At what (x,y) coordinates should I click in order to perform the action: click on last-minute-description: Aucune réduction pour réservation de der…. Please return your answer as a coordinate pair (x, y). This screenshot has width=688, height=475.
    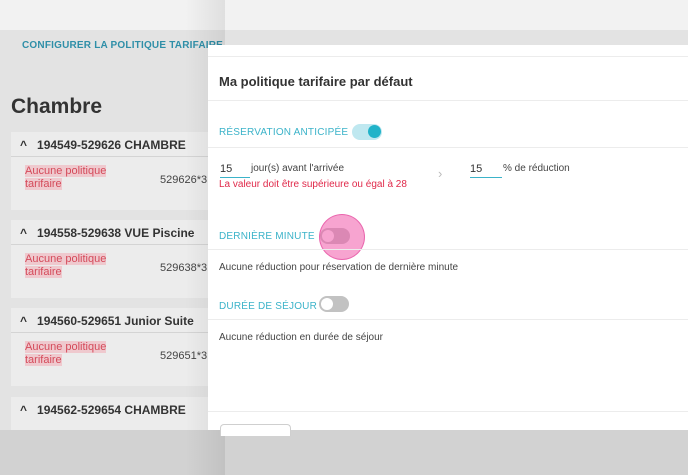
    Looking at the image, I should click on (339, 267).